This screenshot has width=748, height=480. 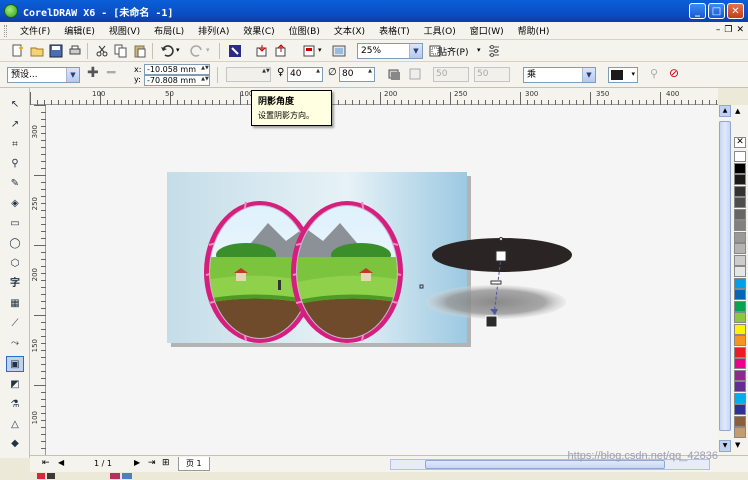 I want to click on publish-pdf-icon, so click(x=309, y=51).